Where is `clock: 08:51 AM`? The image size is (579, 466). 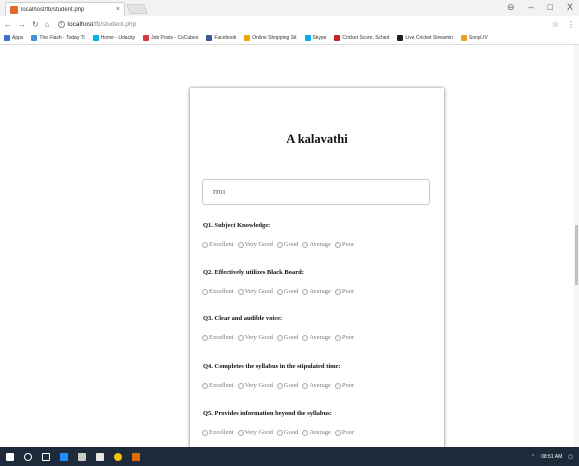
clock: 08:51 AM is located at coordinates (551, 457).